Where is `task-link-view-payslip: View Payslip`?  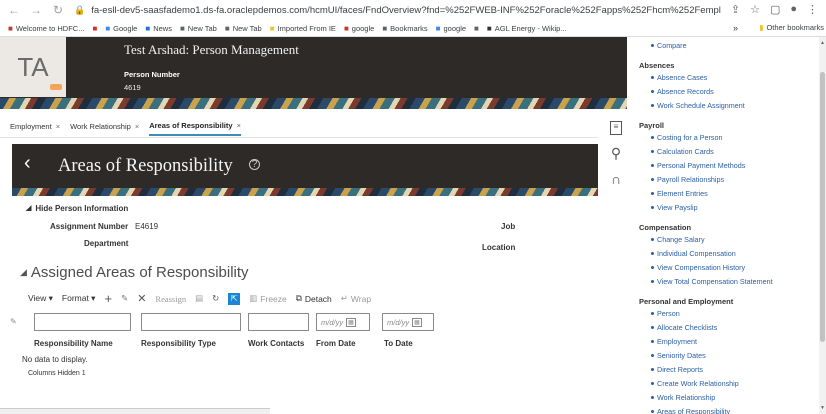 task-link-view-payslip: View Payslip is located at coordinates (674, 207).